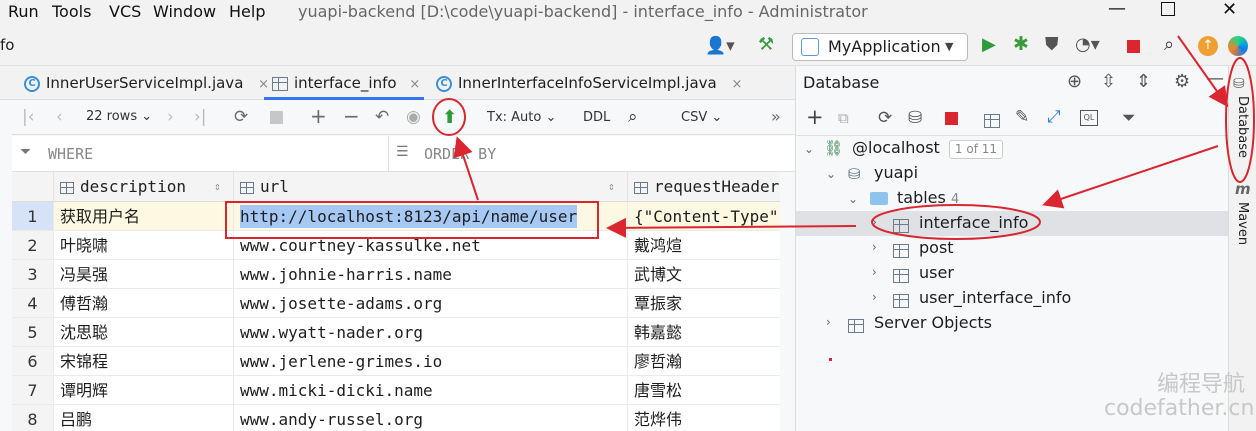 Image resolution: width=1256 pixels, height=431 pixels. Describe the element at coordinates (184, 11) in the screenshot. I see `menu-window: Window` at that location.